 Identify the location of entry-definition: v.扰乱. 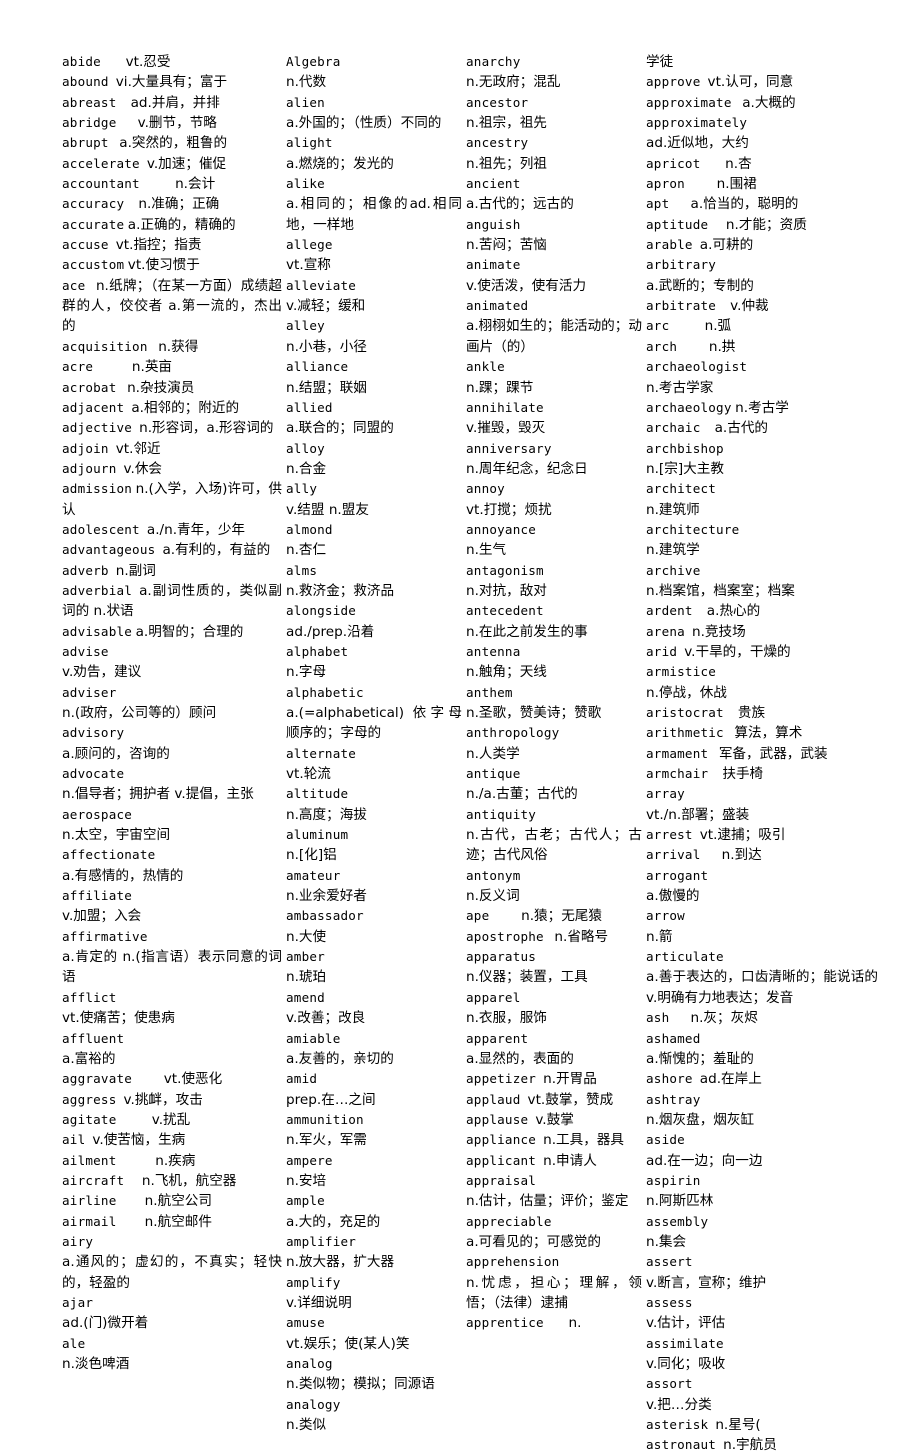
(171, 1119).